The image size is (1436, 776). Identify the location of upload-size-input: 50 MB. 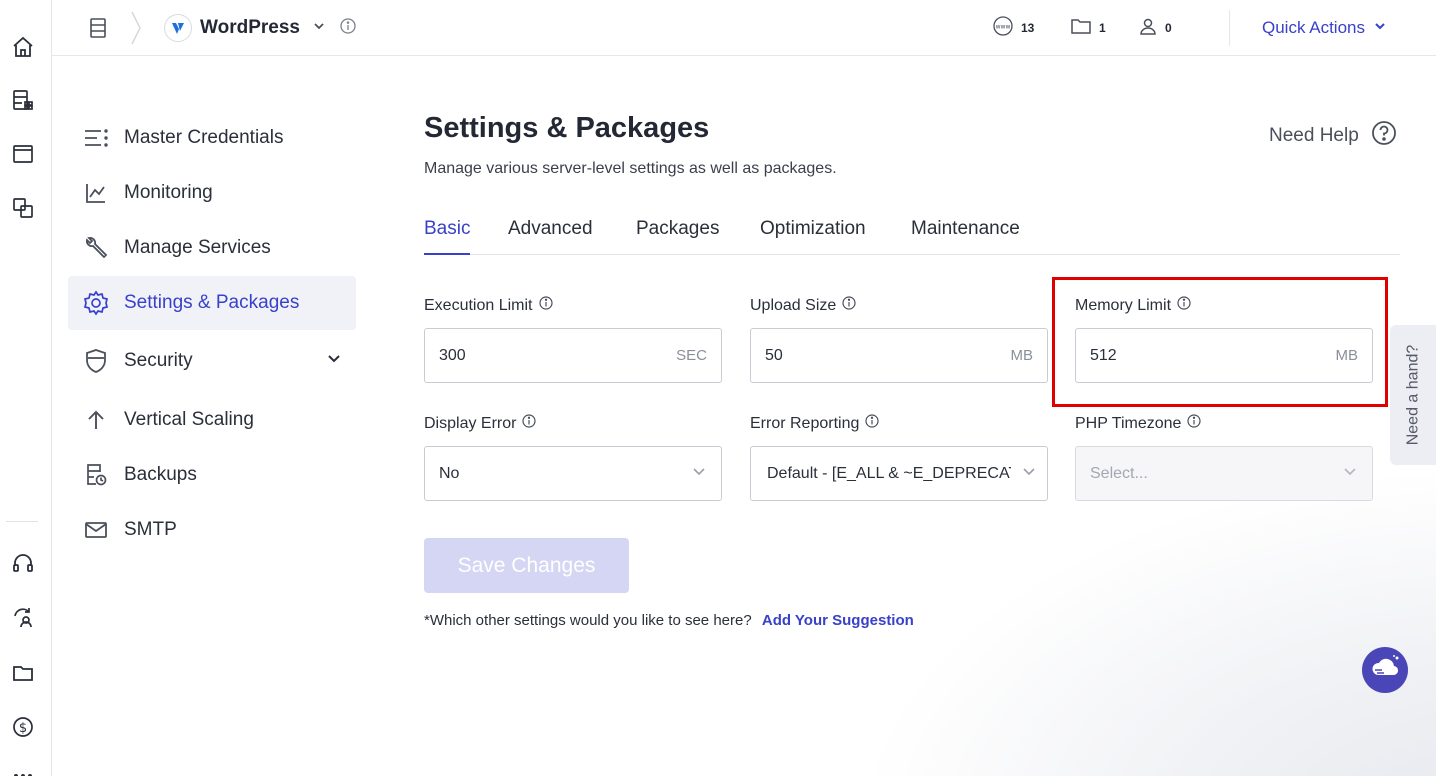
(899, 355).